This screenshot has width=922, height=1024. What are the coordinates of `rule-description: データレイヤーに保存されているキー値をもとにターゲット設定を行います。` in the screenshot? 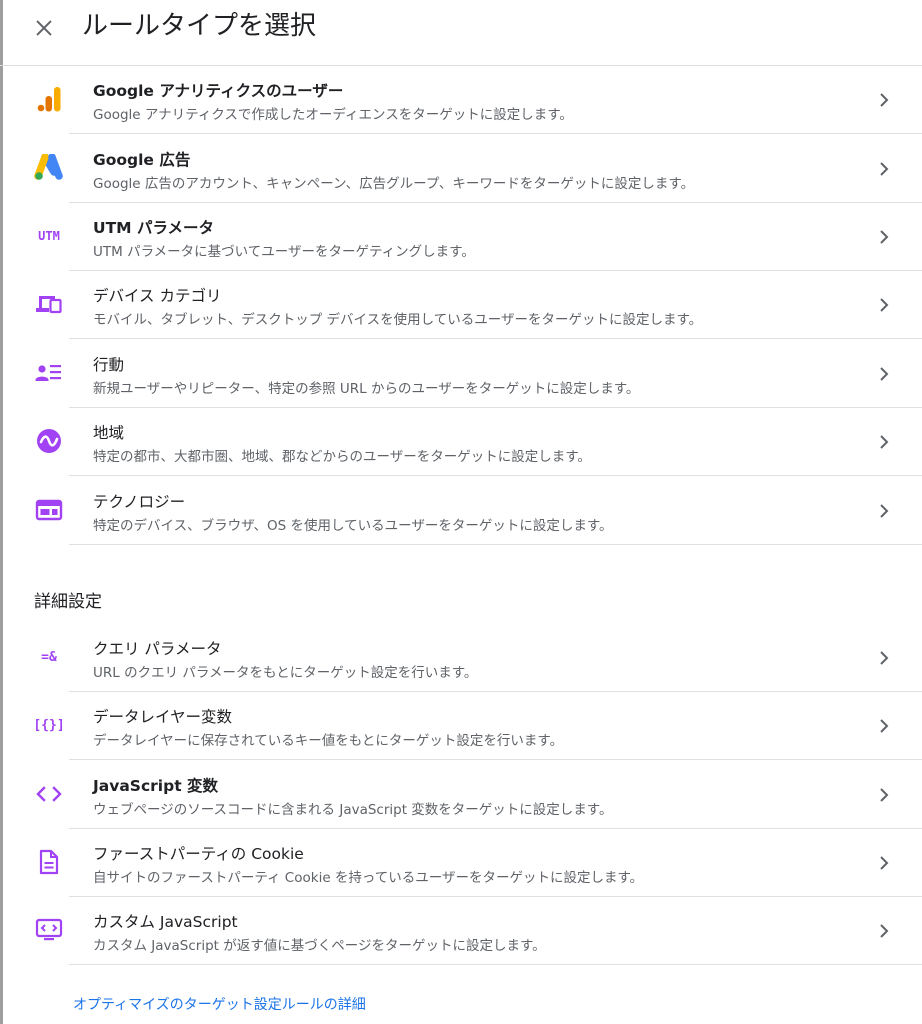 It's located at (328, 741).